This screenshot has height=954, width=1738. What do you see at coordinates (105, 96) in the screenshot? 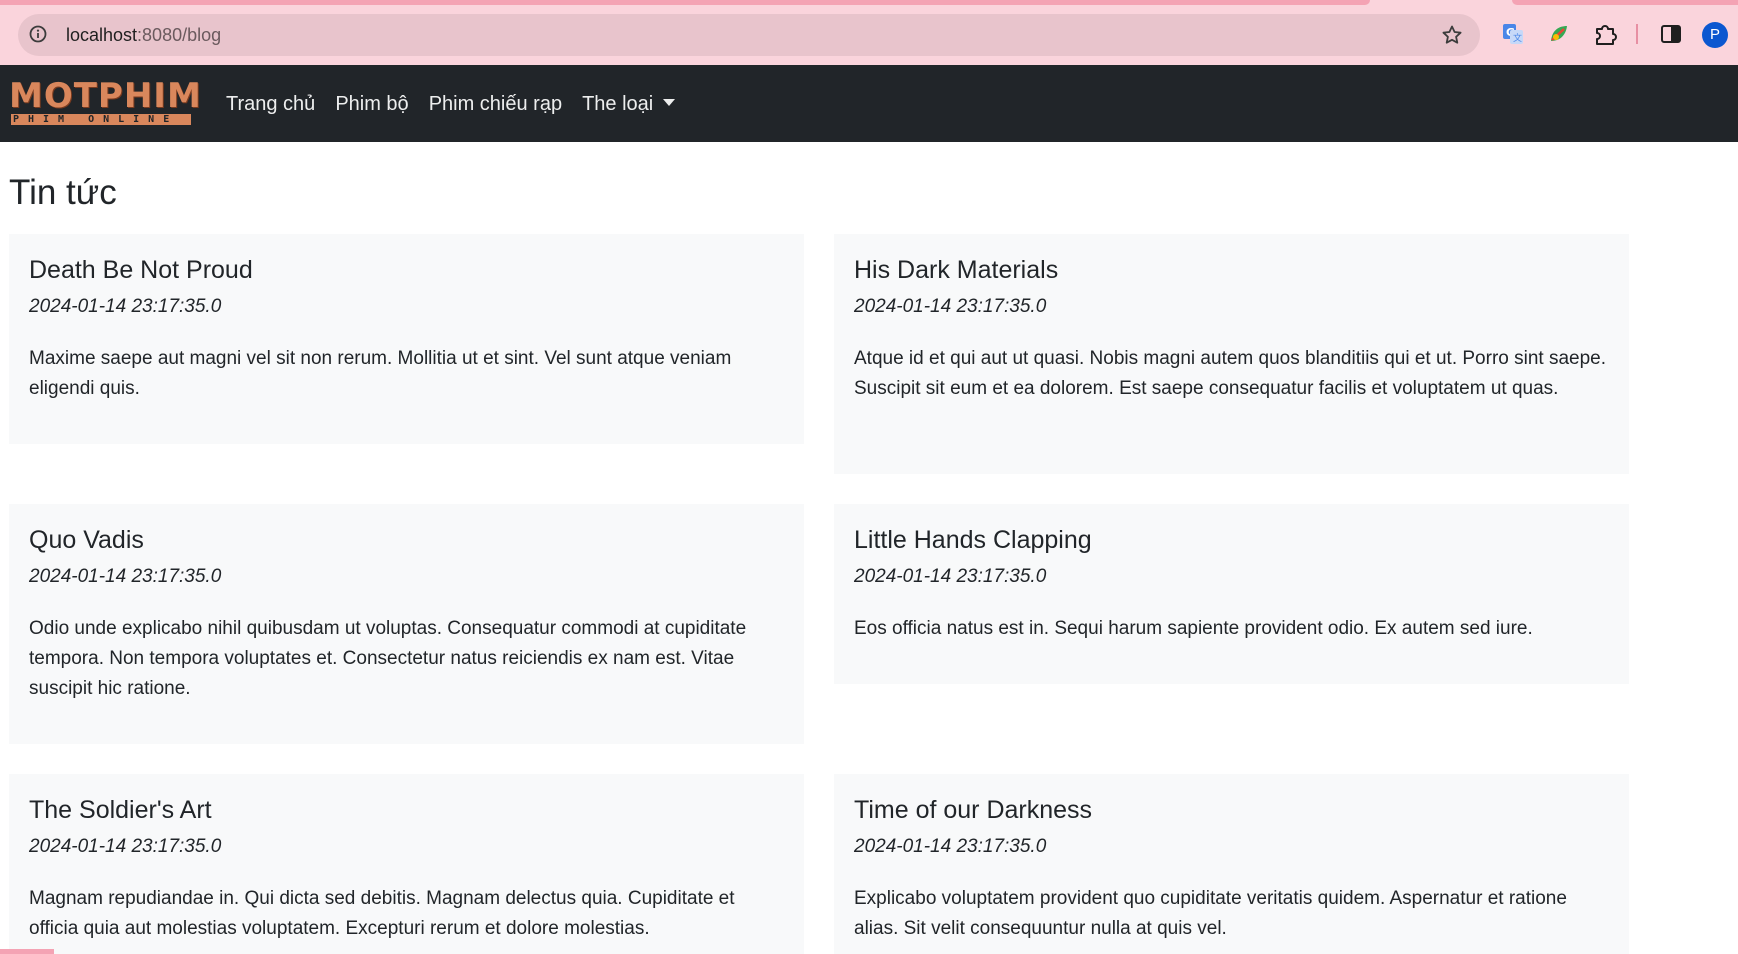
I see `brand-word: MOTPHIM` at bounding box center [105, 96].